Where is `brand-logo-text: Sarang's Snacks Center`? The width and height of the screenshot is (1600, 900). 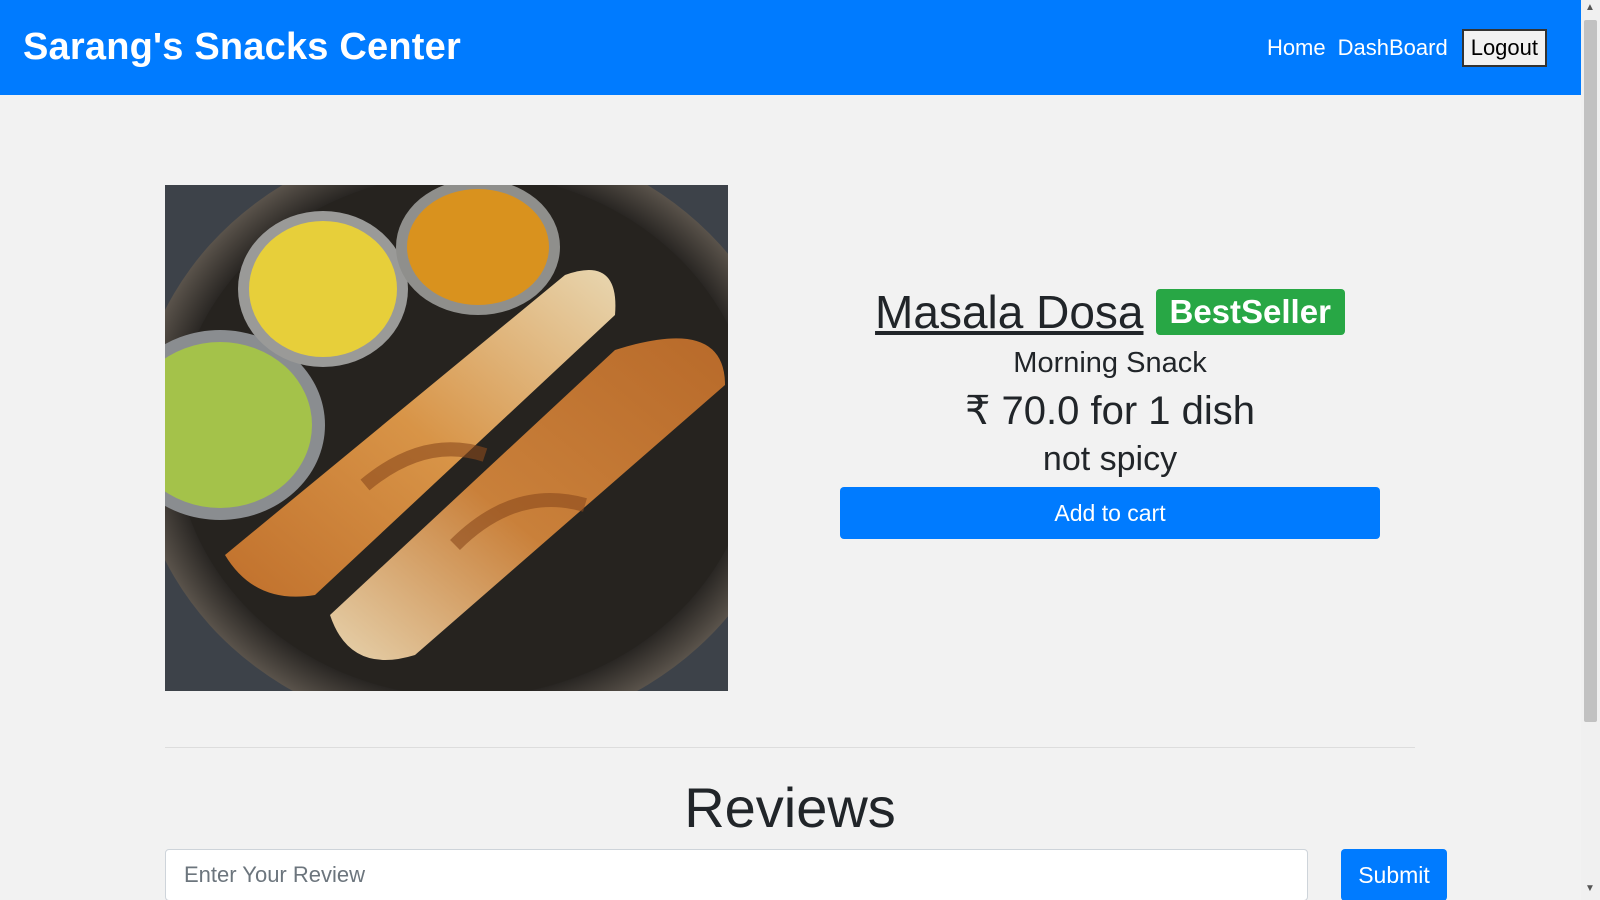 brand-logo-text: Sarang's Snacks Center is located at coordinates (242, 47).